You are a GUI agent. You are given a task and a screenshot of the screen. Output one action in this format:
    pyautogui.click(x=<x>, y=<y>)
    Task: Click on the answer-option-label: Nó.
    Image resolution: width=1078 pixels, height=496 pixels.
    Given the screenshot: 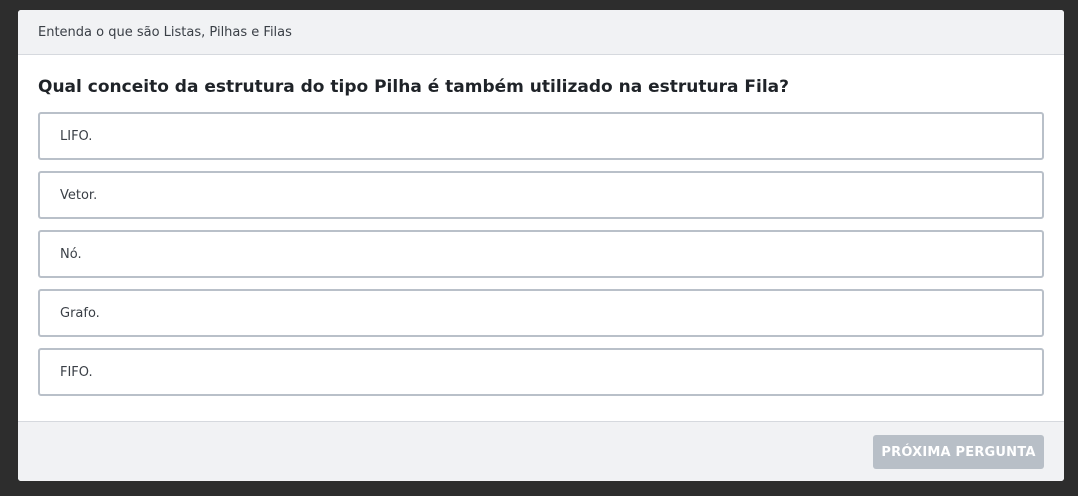 What is the action you would take?
    pyautogui.click(x=71, y=254)
    